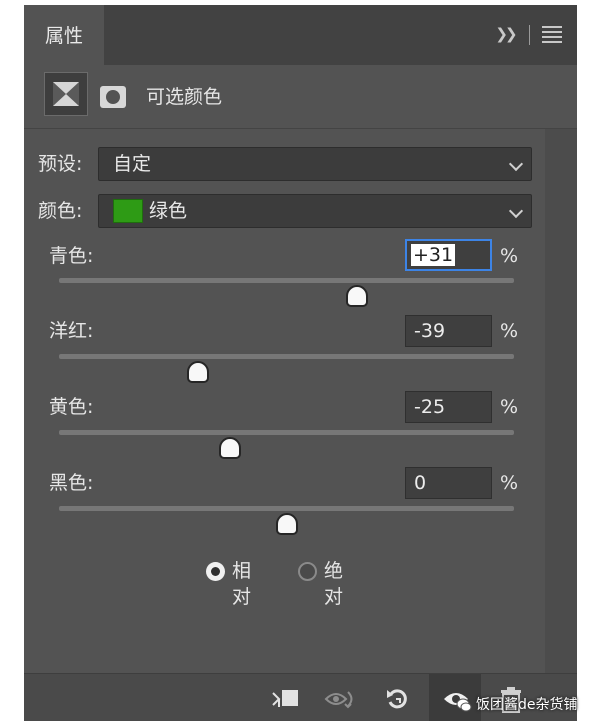  What do you see at coordinates (286, 356) in the screenshot?
I see `magenta-slider-track` at bounding box center [286, 356].